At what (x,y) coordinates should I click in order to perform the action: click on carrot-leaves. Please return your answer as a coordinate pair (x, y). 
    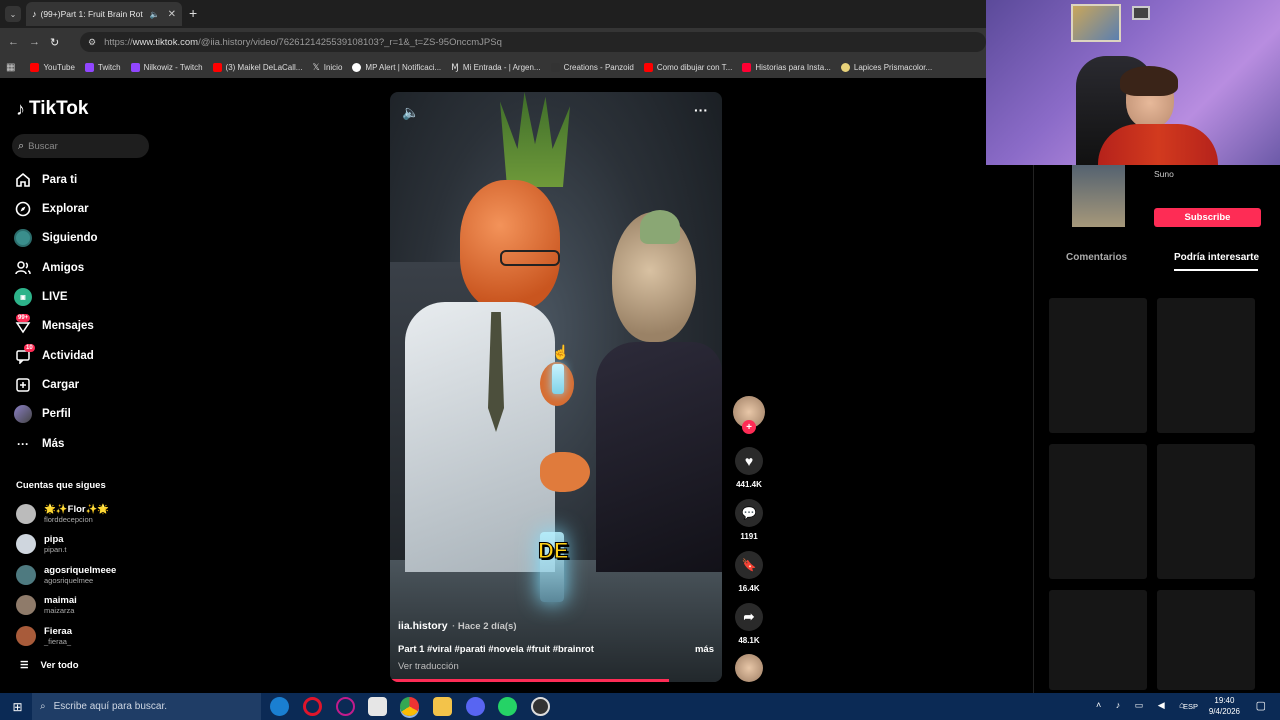
    Looking at the image, I should click on (535, 139).